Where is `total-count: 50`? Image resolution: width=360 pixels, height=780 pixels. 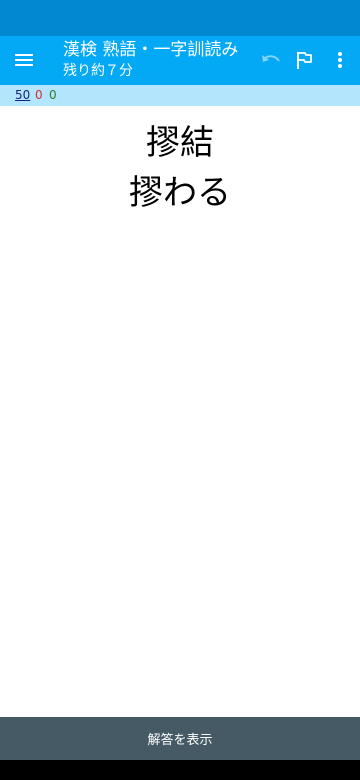
total-count: 50 is located at coordinates (22, 95).